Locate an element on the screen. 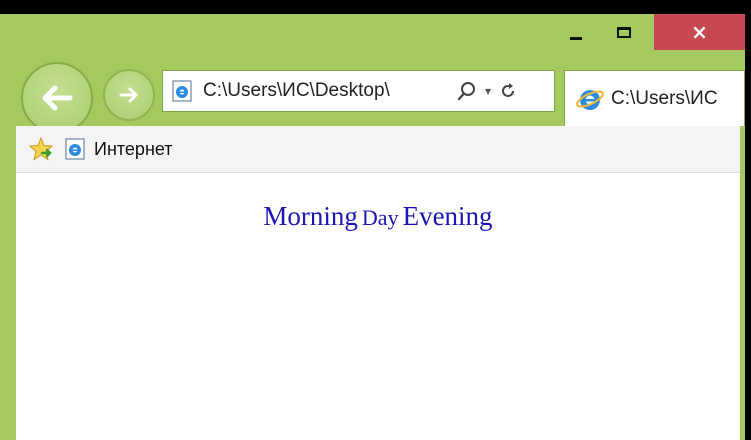  refresh-icon is located at coordinates (508, 91).